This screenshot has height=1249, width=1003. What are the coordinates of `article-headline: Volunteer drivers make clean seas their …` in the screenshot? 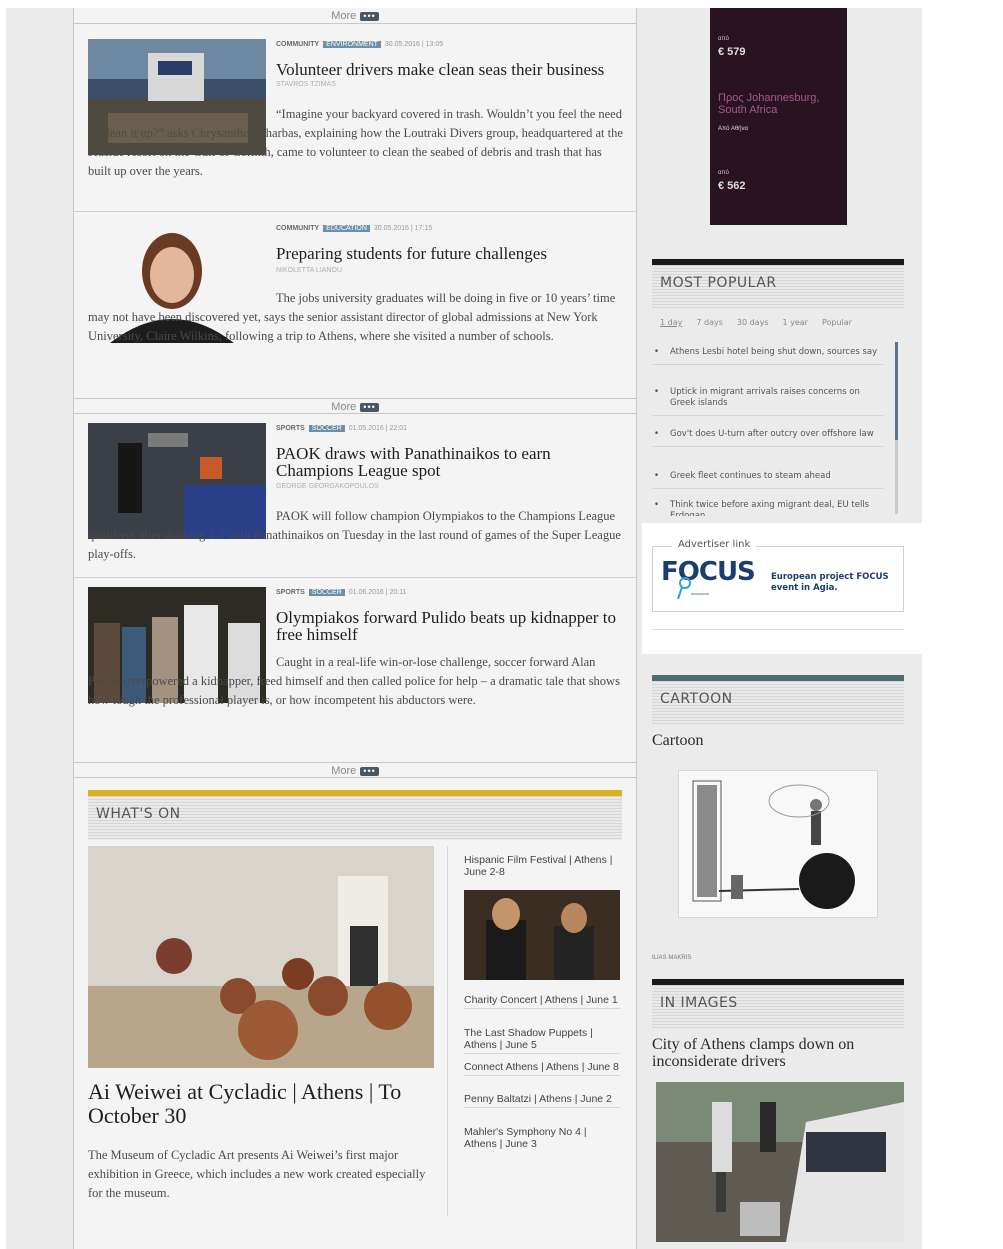 It's located at (450, 69).